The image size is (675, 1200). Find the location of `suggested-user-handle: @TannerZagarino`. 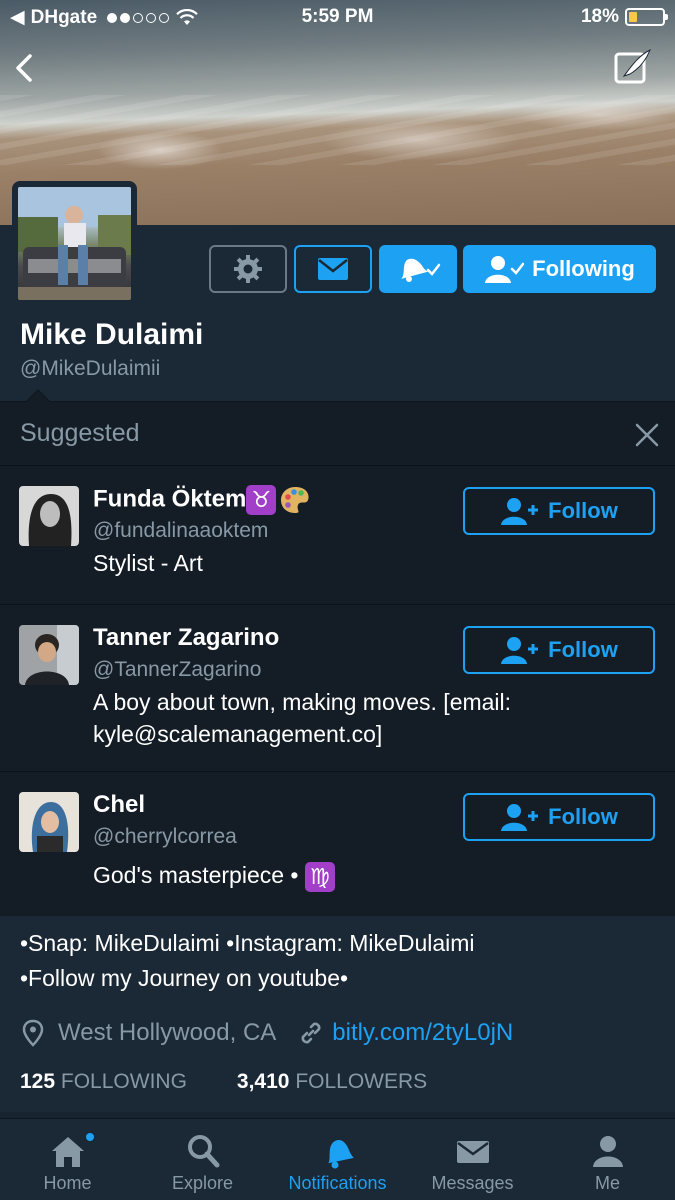

suggested-user-handle: @TannerZagarino is located at coordinates (177, 669).